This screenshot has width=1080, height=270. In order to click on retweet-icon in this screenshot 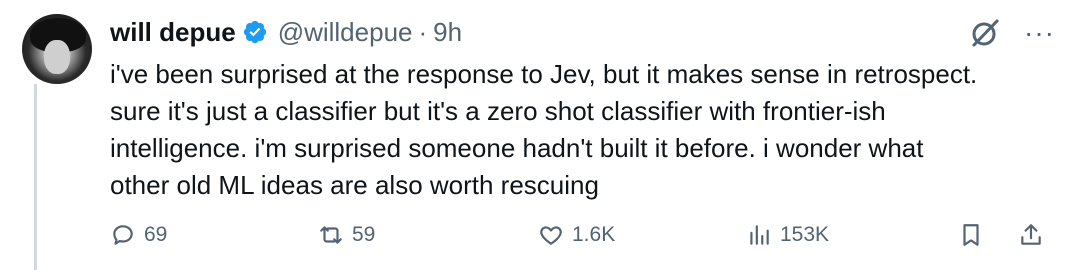, I will do `click(331, 235)`.